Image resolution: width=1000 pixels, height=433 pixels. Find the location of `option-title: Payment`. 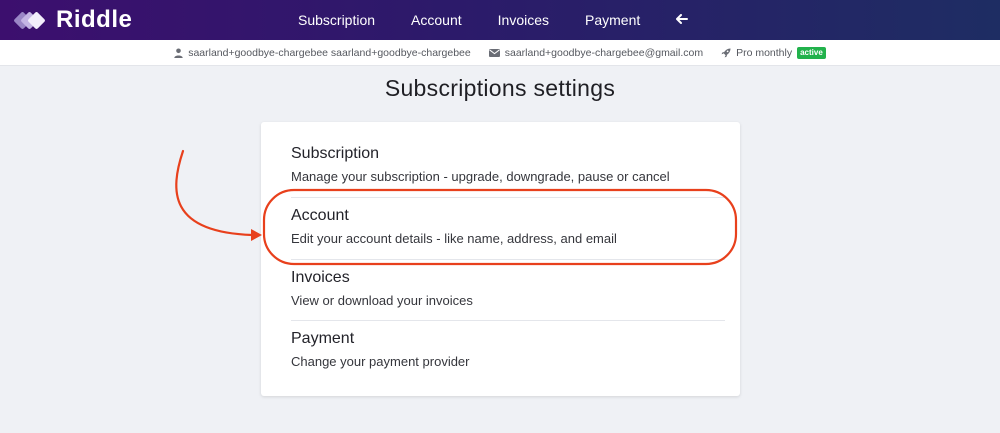

option-title: Payment is located at coordinates (323, 338).